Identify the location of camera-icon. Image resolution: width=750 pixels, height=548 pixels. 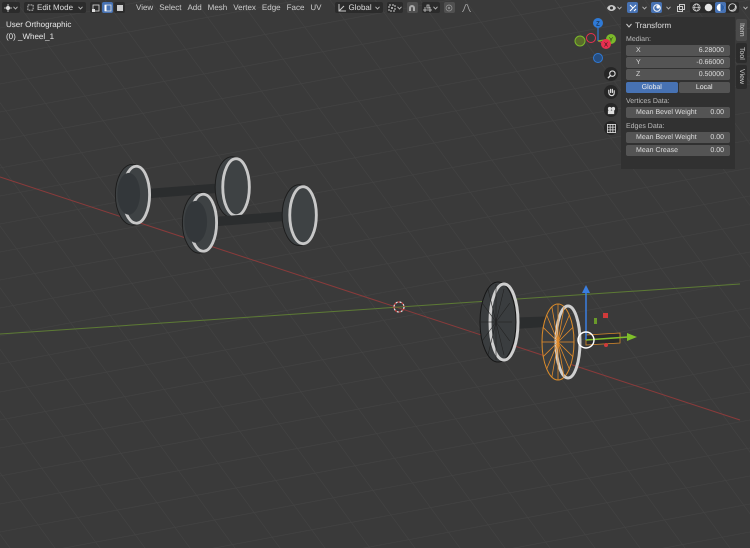
(611, 110).